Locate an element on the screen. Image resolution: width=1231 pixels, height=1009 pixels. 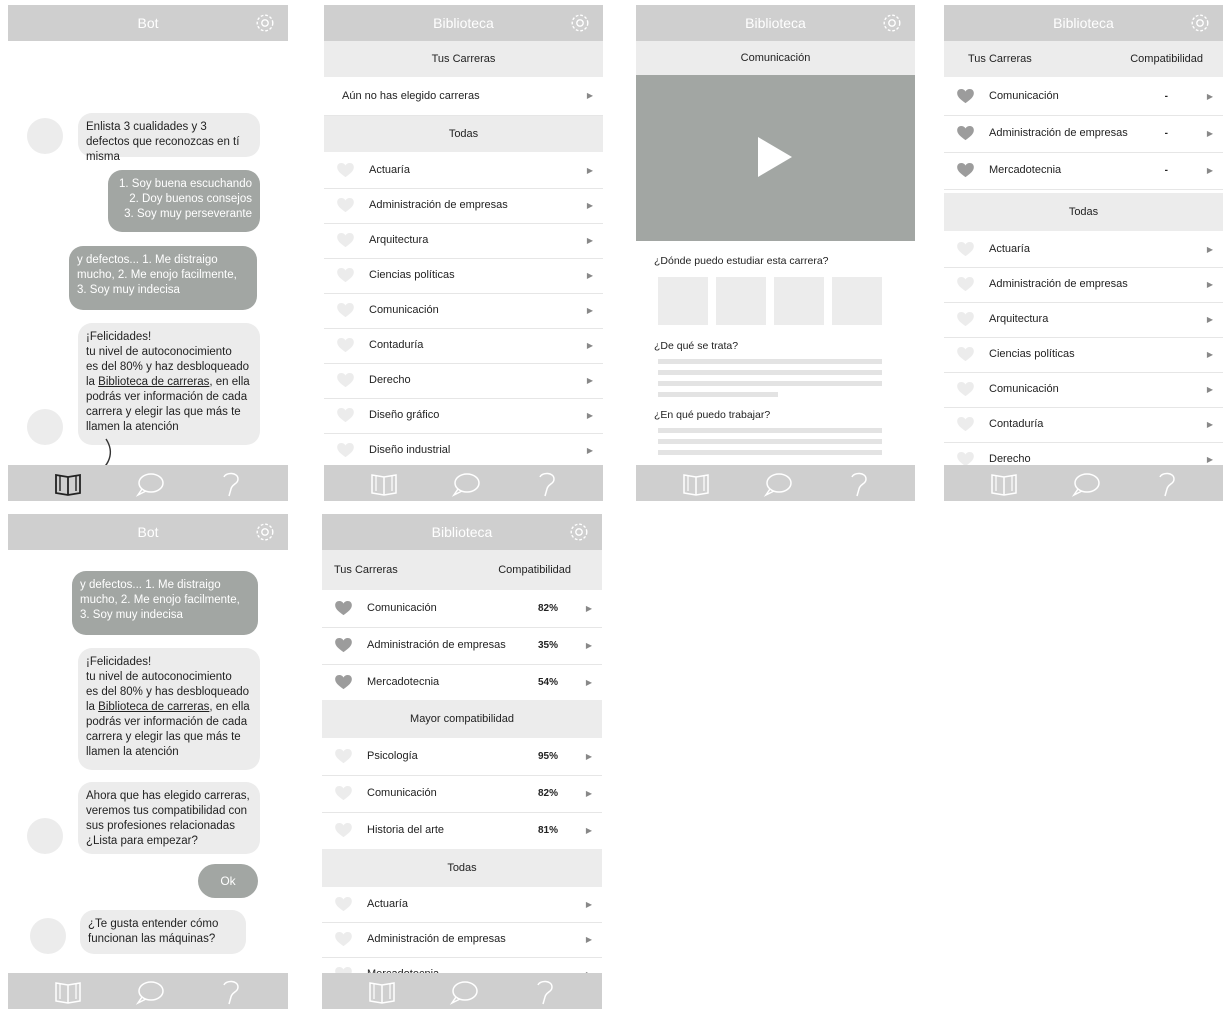
column-label: Tus Carreras is located at coordinates (1000, 59).